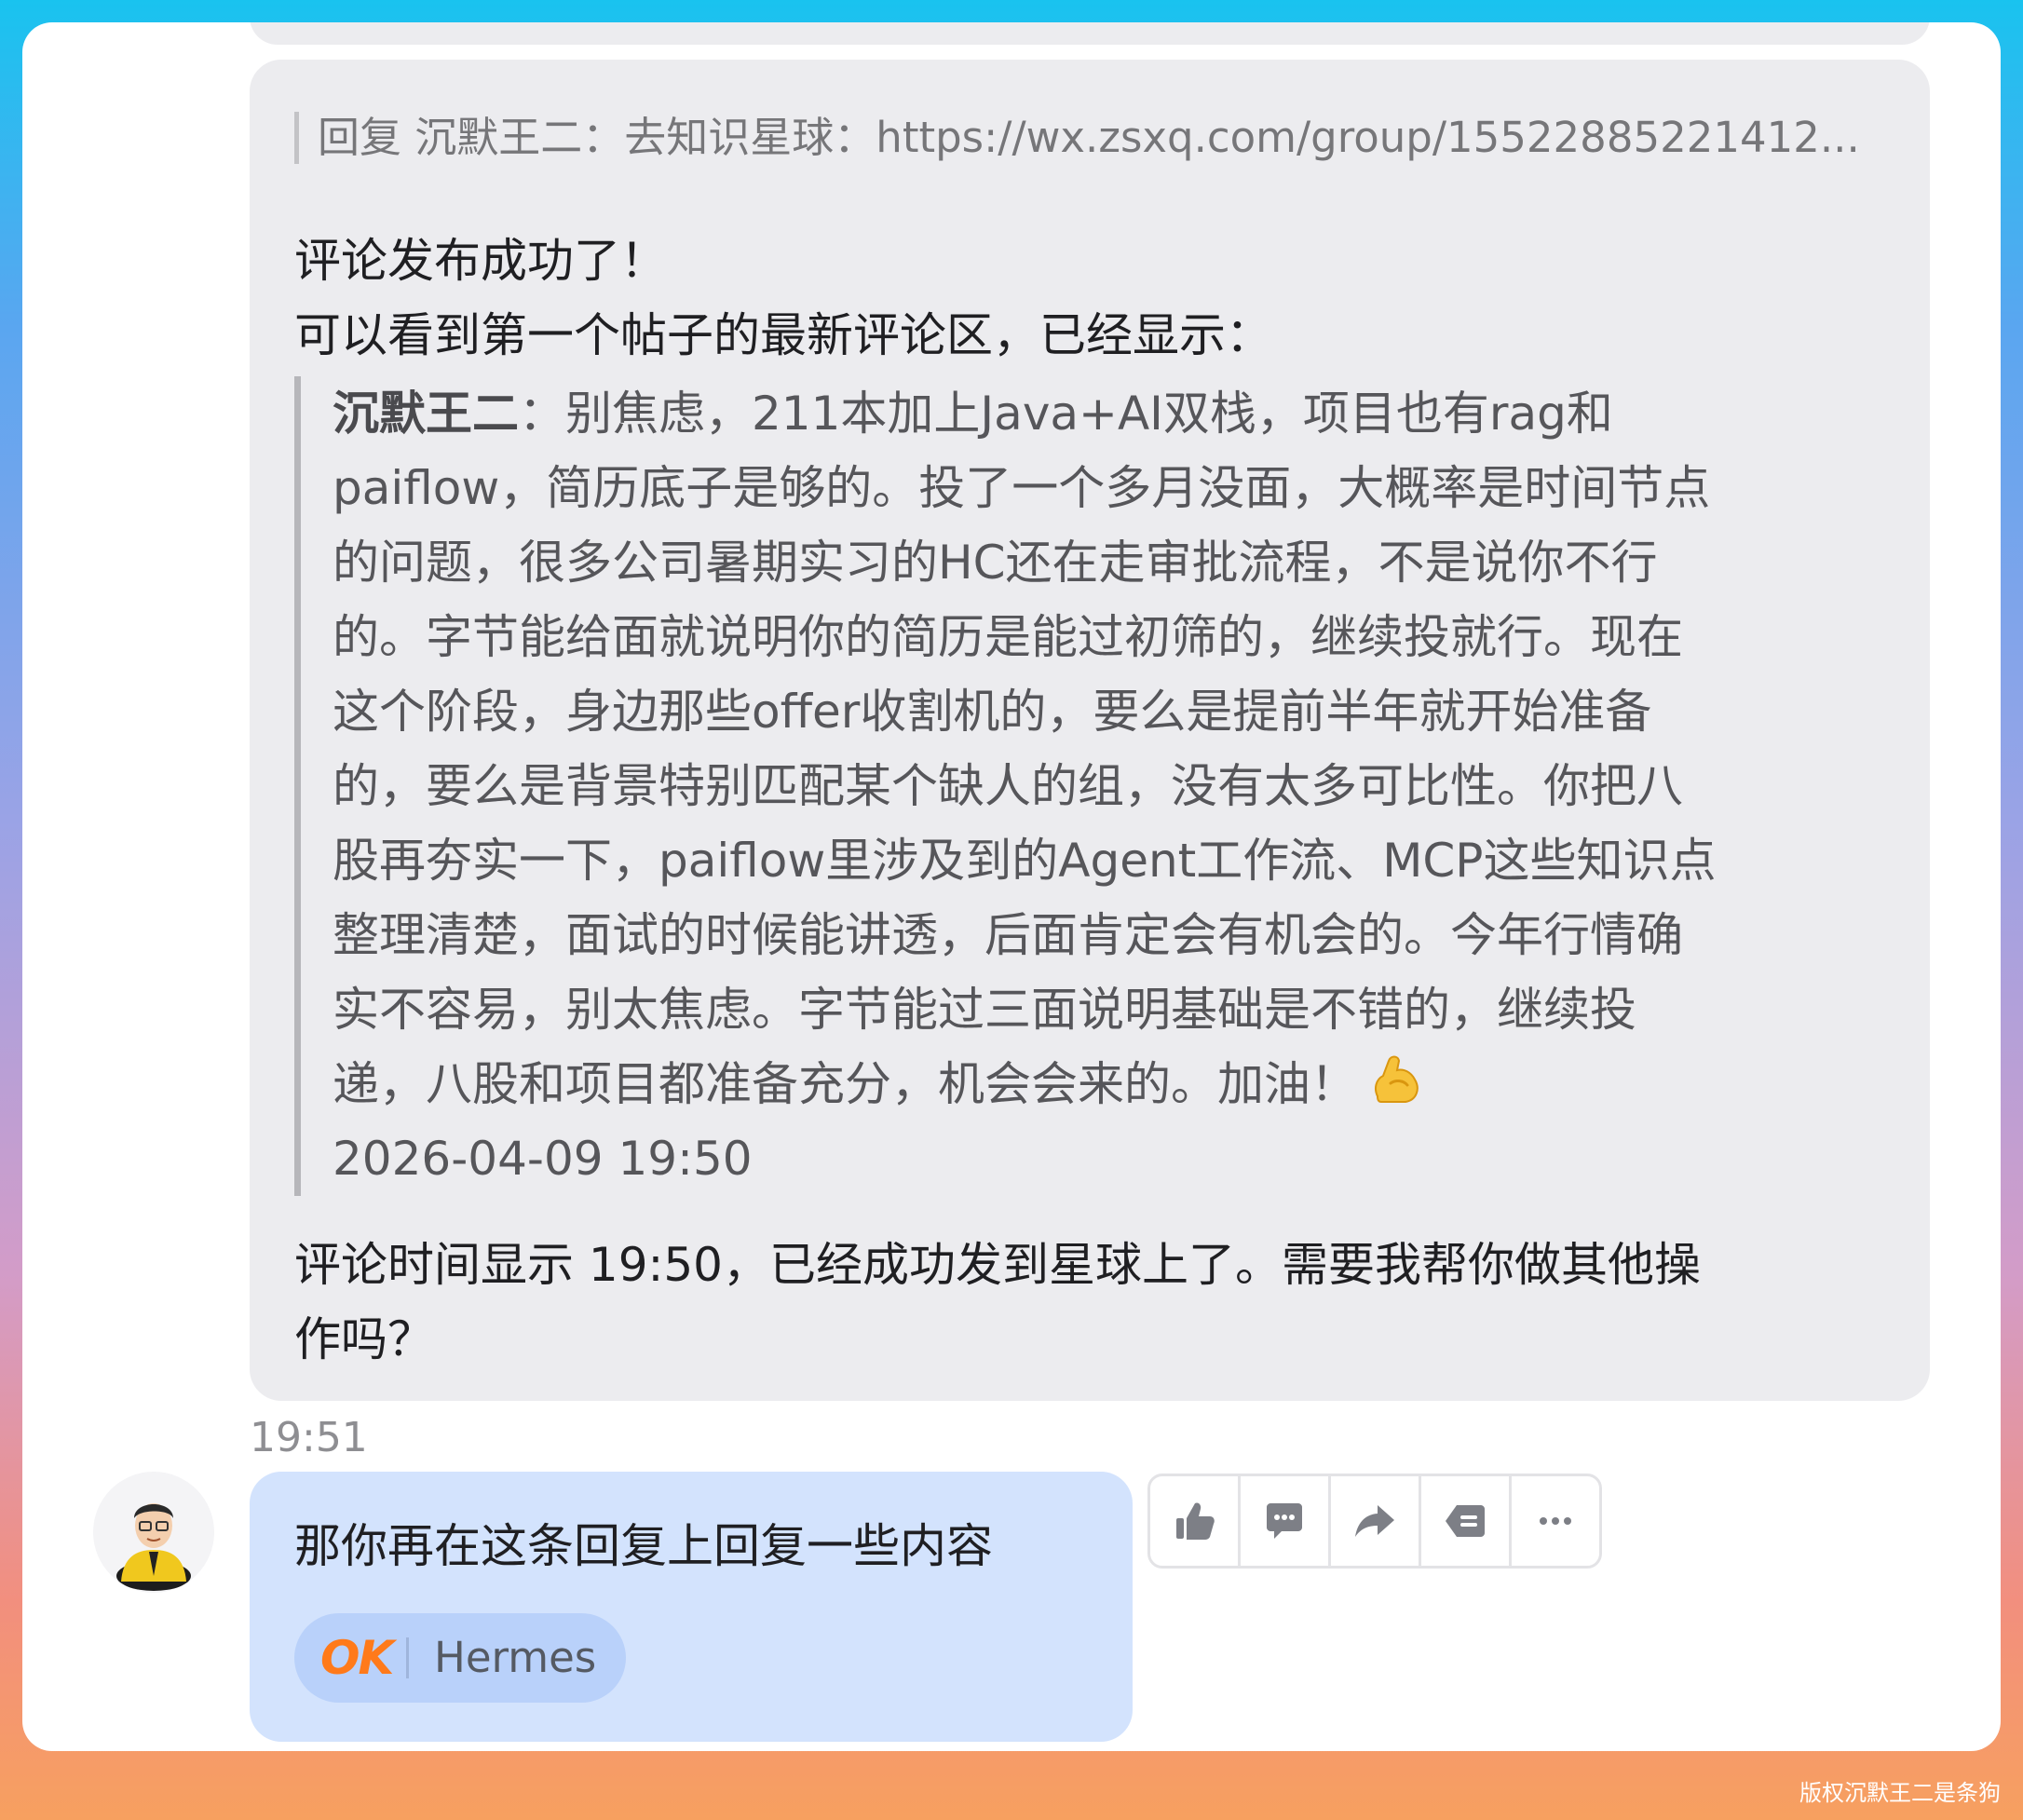  Describe the element at coordinates (995, 563) in the screenshot. I see `quote-text: 的问题，很多公司暑期实习的HC还在走审批流程，不是说你不行` at that location.